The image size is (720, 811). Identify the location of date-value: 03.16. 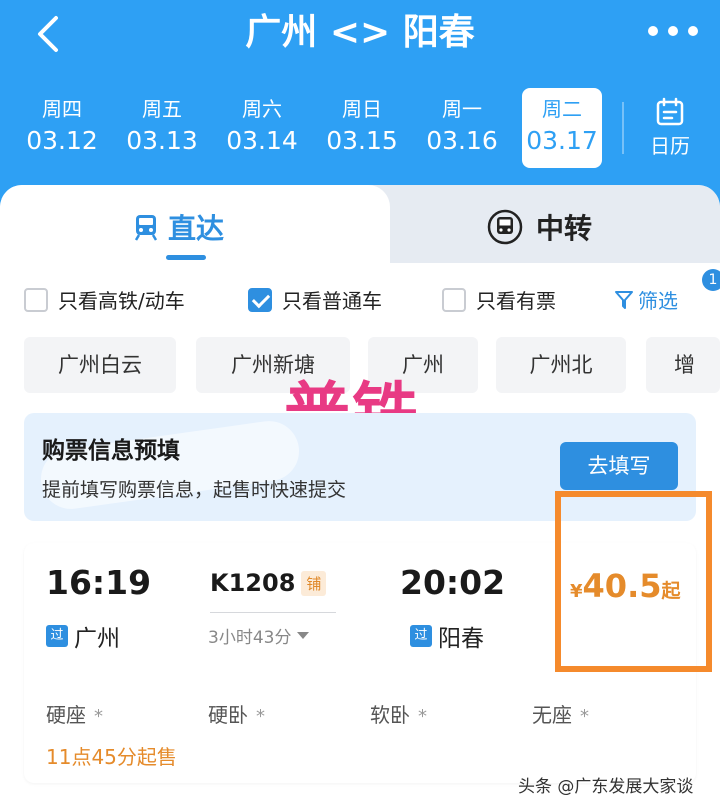
(462, 140).